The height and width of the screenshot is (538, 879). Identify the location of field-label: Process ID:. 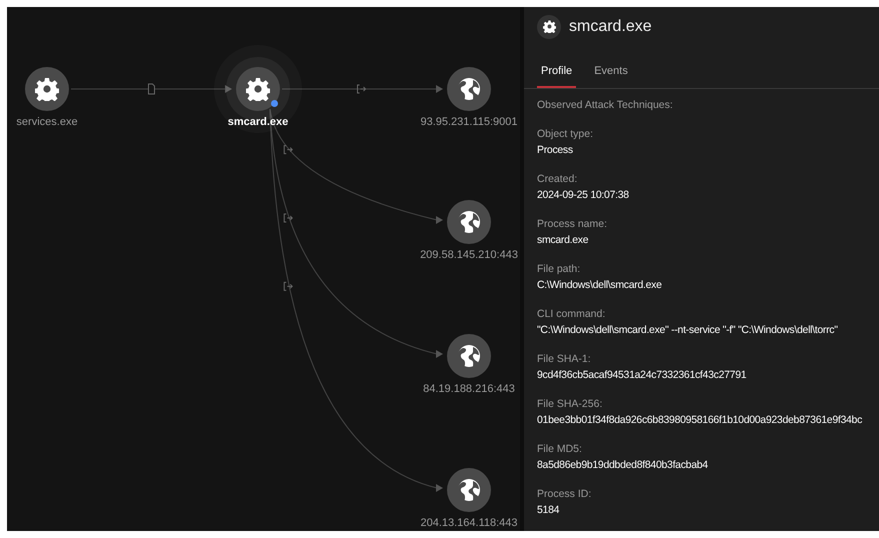
(564, 494).